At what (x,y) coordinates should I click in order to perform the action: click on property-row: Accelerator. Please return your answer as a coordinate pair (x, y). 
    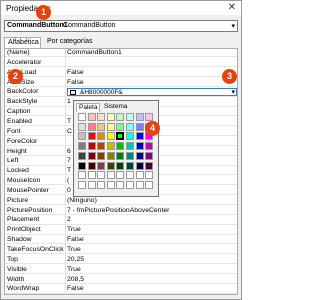
    Looking at the image, I should click on (121, 63).